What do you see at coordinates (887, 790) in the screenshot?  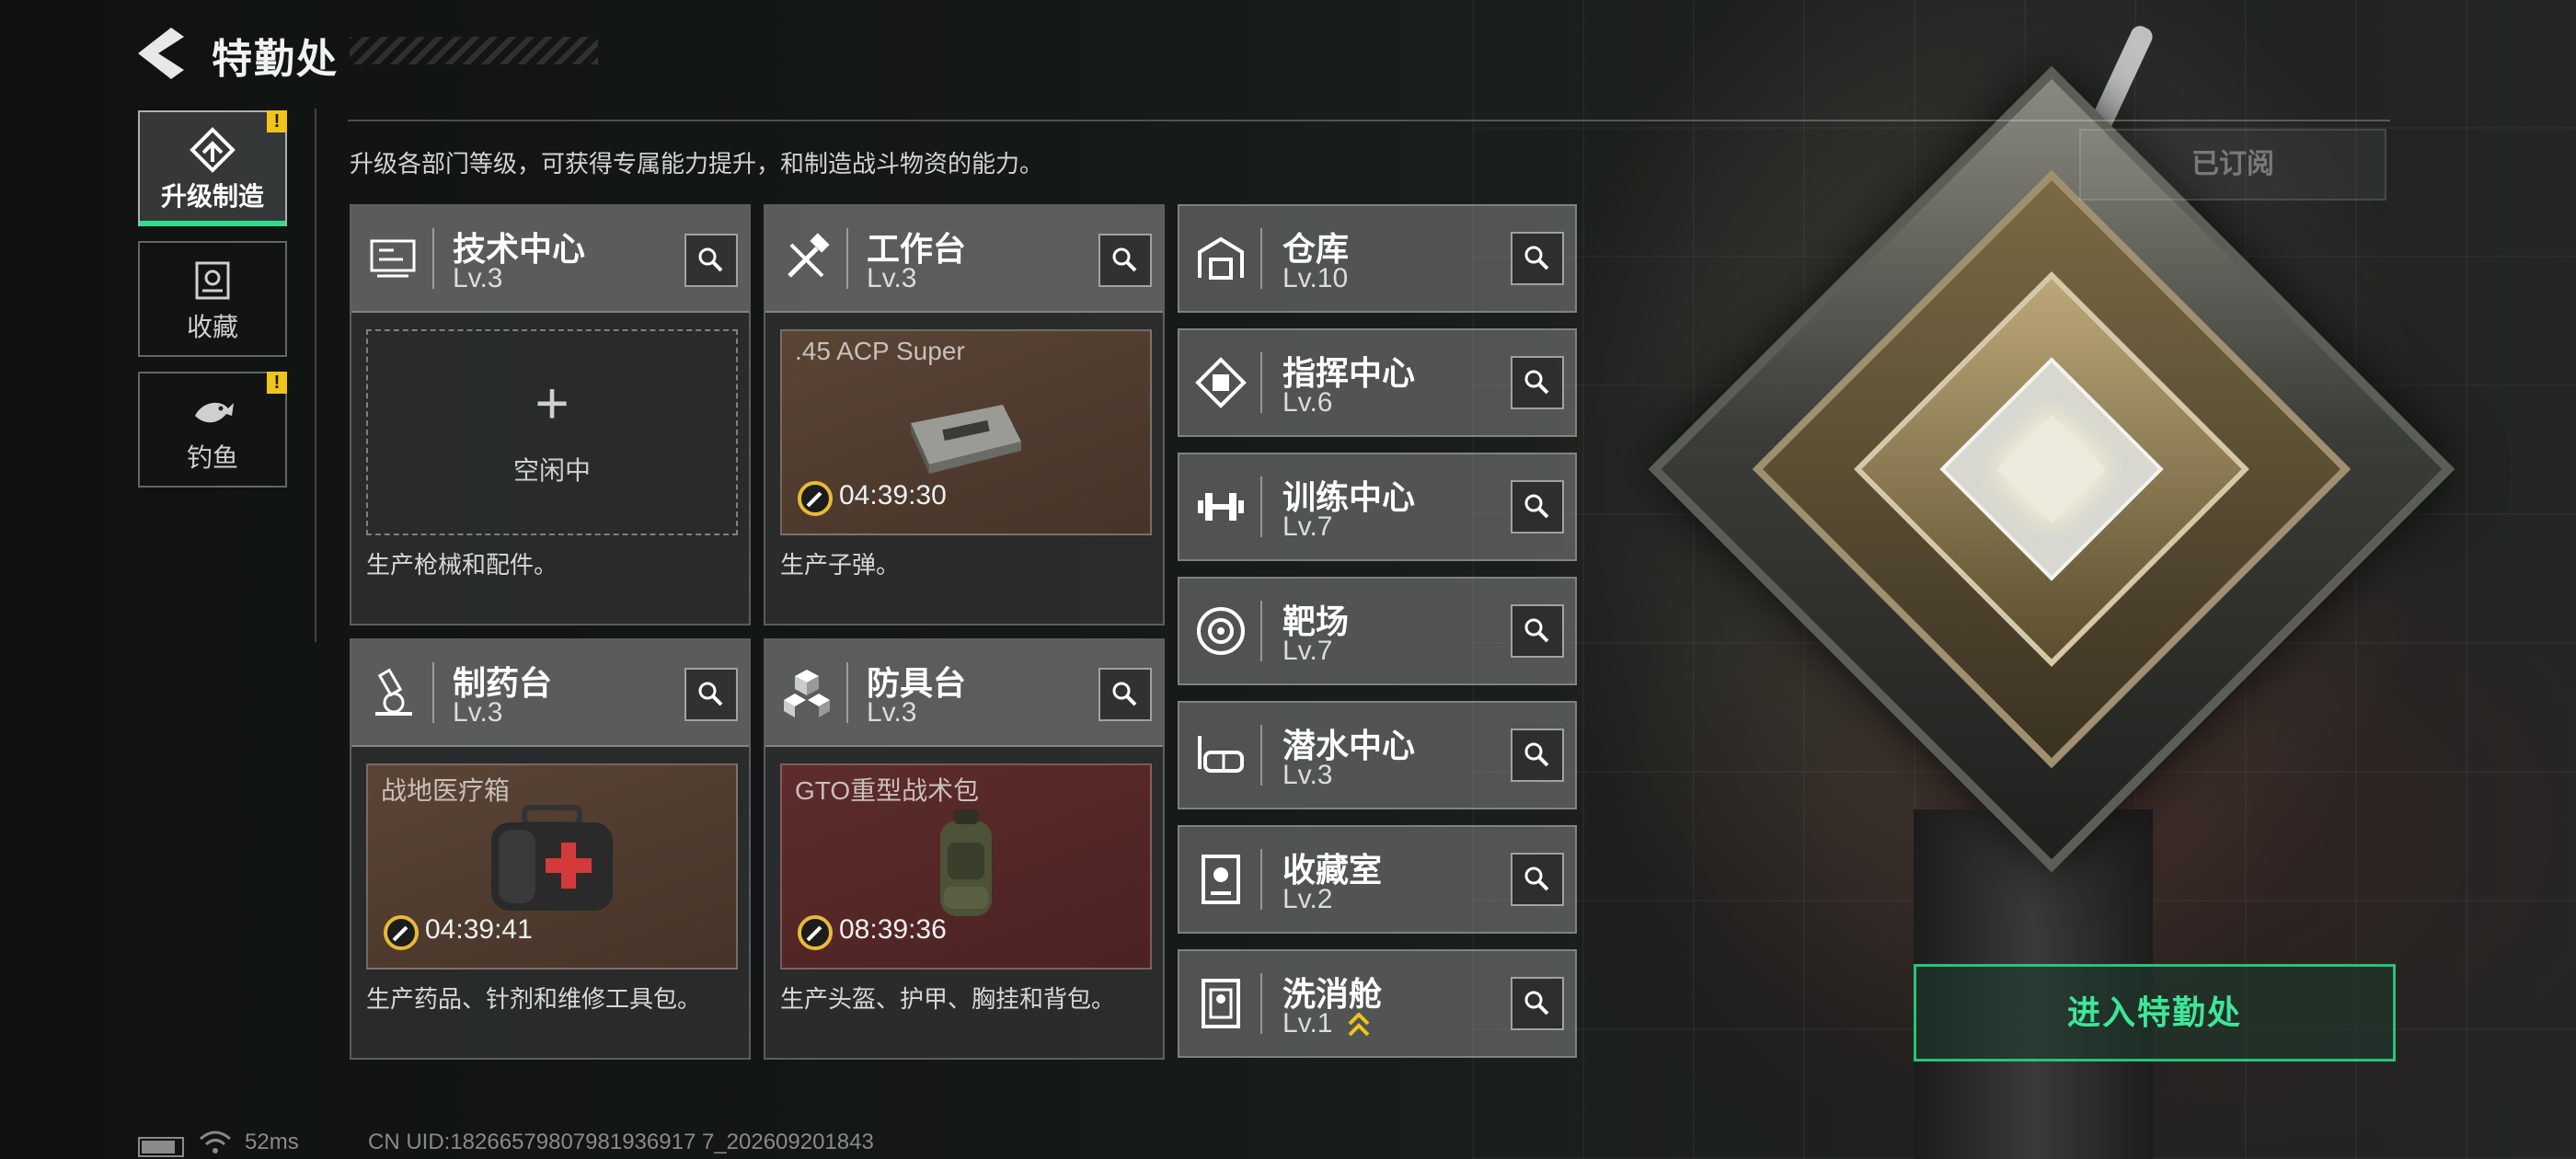 I see `product-name: GTO重型战术包` at bounding box center [887, 790].